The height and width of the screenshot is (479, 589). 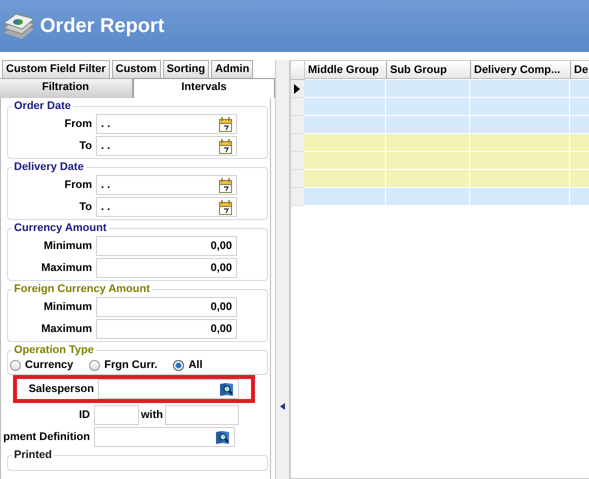 I want to click on tab: Admin, so click(x=232, y=69).